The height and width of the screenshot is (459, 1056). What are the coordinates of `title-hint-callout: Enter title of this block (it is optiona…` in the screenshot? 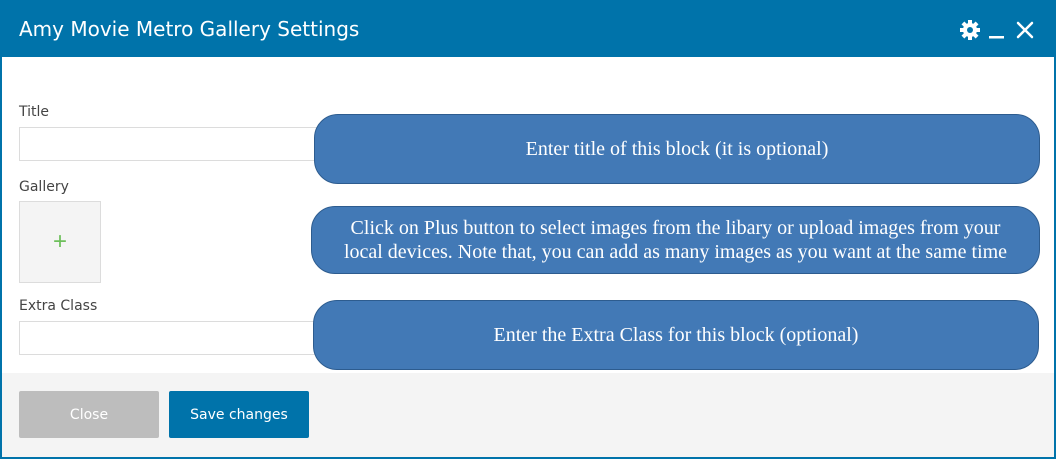 It's located at (677, 149).